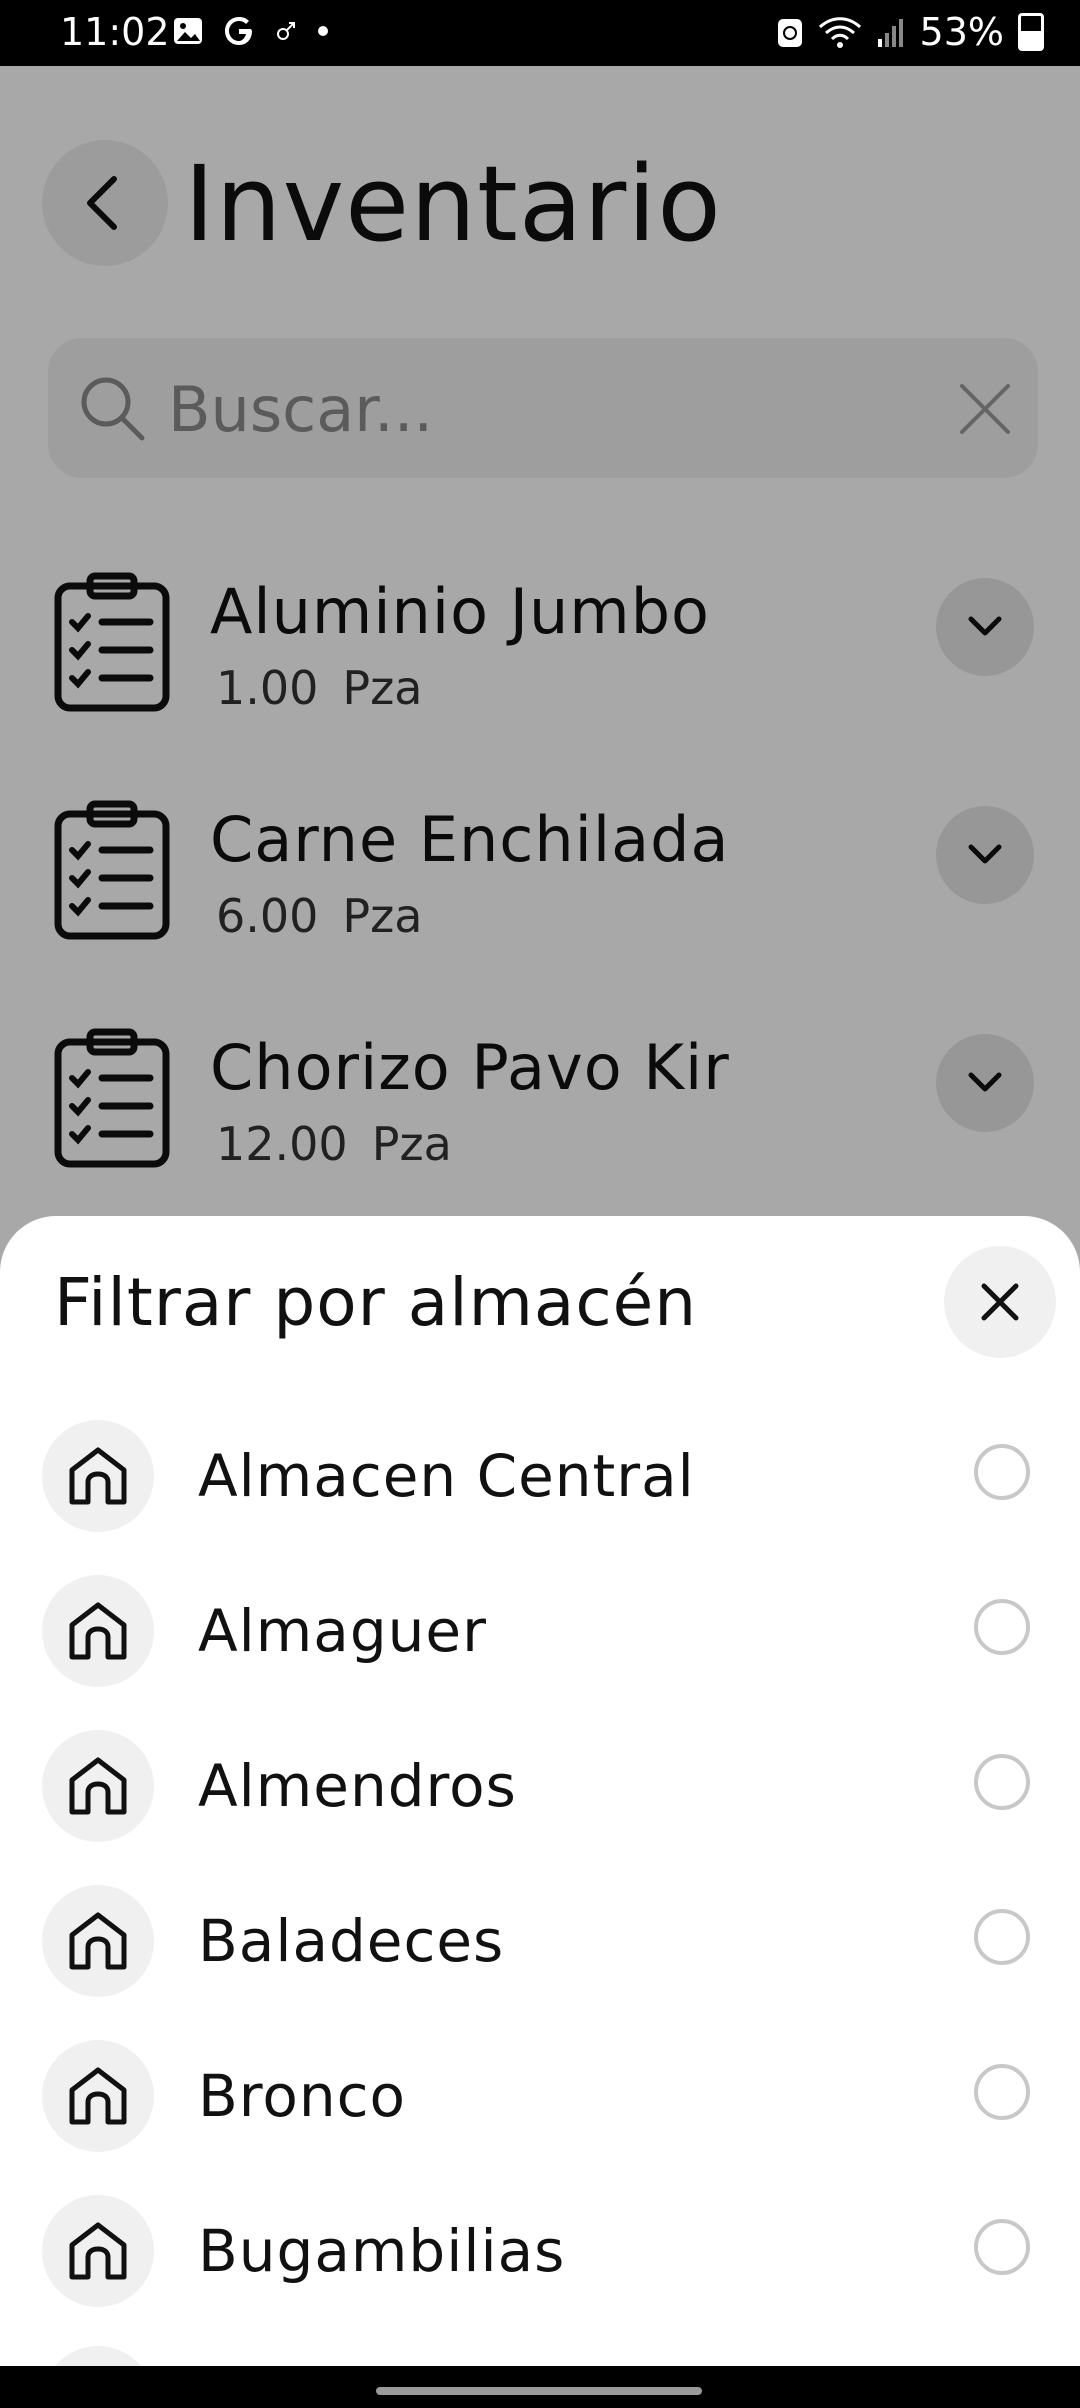  What do you see at coordinates (1031, 32) in the screenshot?
I see `battery-icon` at bounding box center [1031, 32].